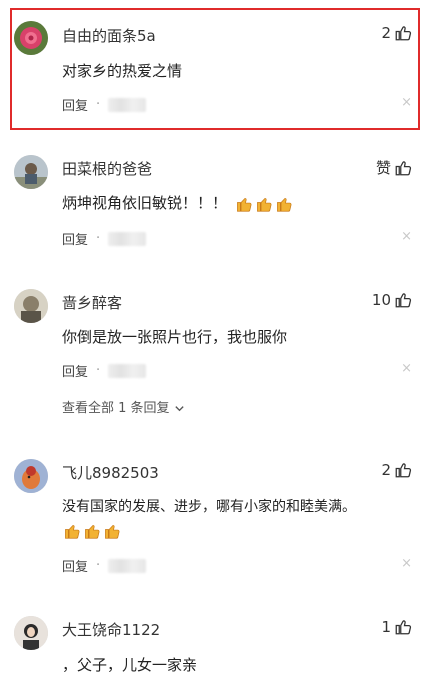 This screenshot has width=434, height=675. I want to click on comment-text: 没有国家的发展、进步，哪有小家的和睦美满。, so click(209, 507).